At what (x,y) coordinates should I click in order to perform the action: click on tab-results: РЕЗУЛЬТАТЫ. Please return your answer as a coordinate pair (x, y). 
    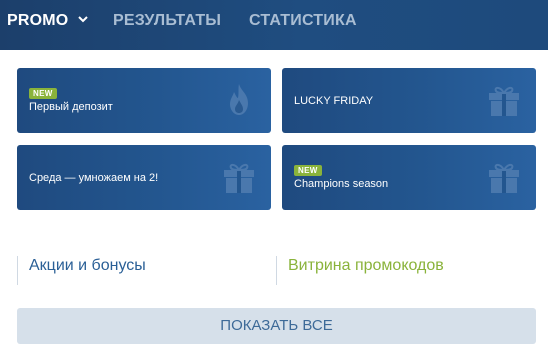
    Looking at the image, I should click on (167, 21).